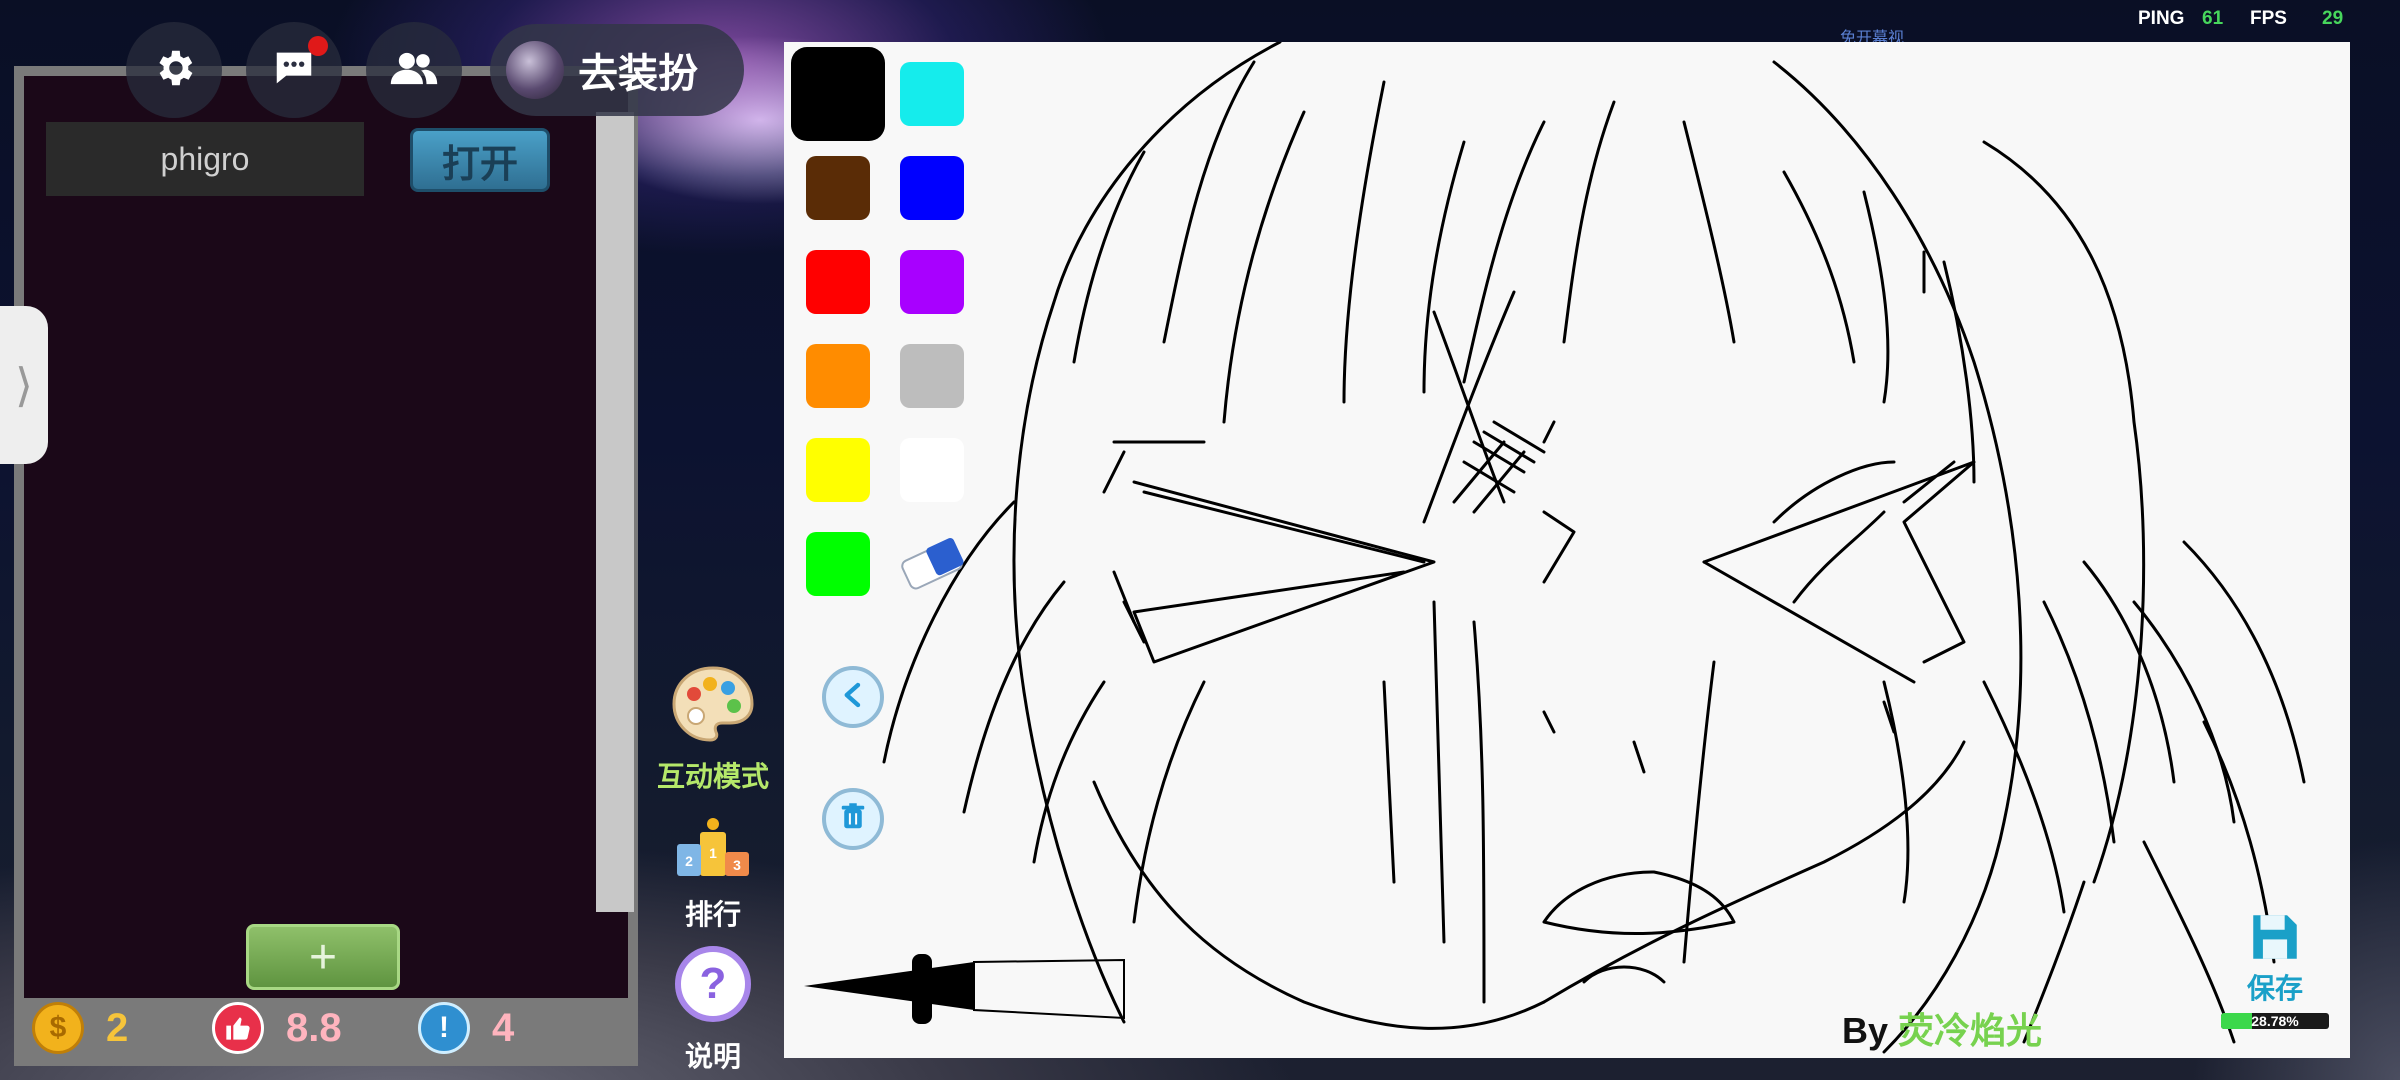  What do you see at coordinates (638, 74) in the screenshot?
I see `dress-up-label: 去装扮` at bounding box center [638, 74].